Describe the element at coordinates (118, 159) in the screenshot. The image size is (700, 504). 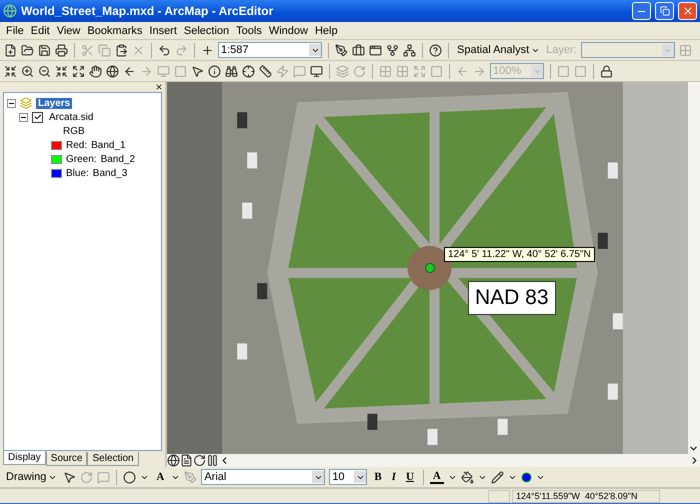
I see `band-name: Band_2` at that location.